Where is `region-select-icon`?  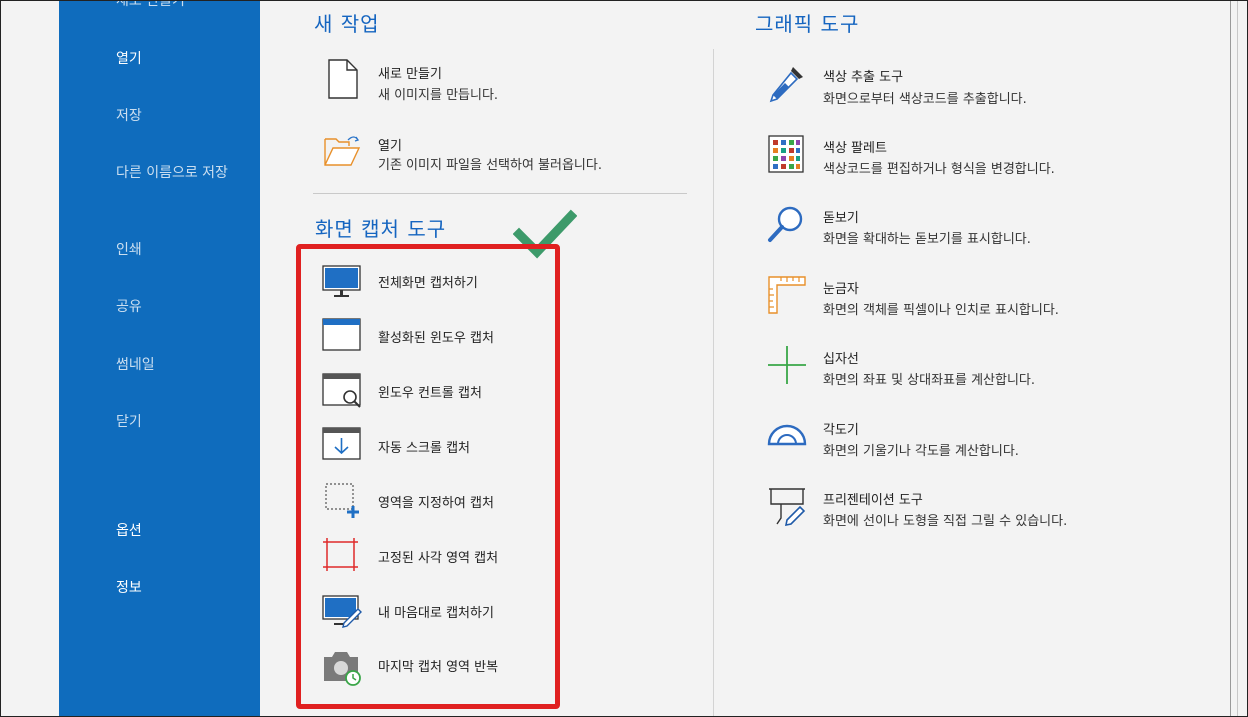
region-select-icon is located at coordinates (342, 500).